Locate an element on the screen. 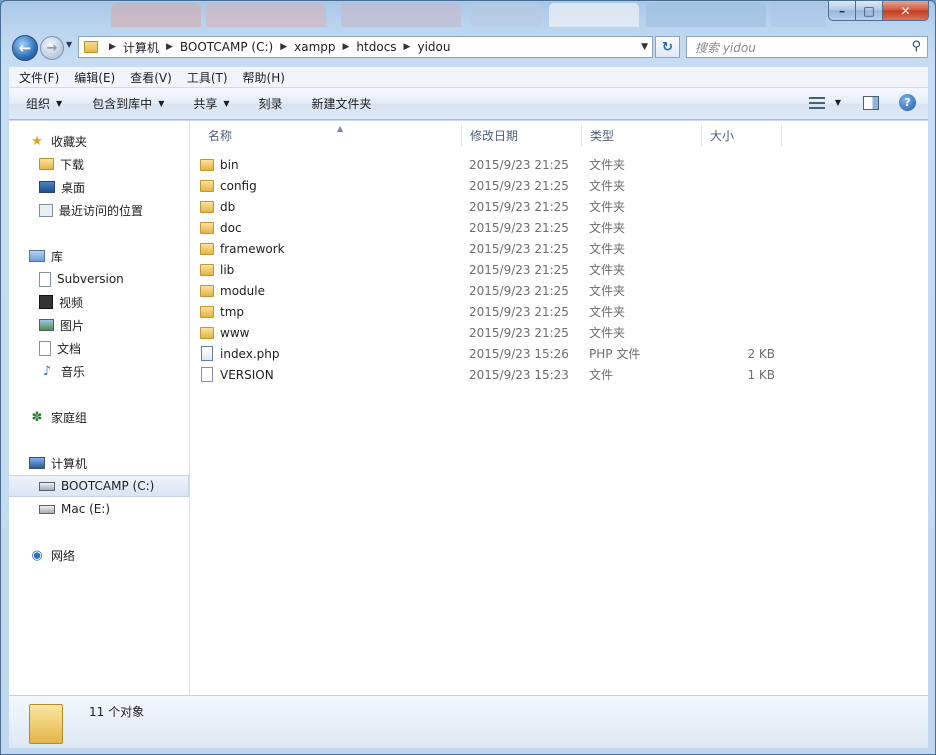 The width and height of the screenshot is (936, 755). column-header-type: 类型 is located at coordinates (642, 135).